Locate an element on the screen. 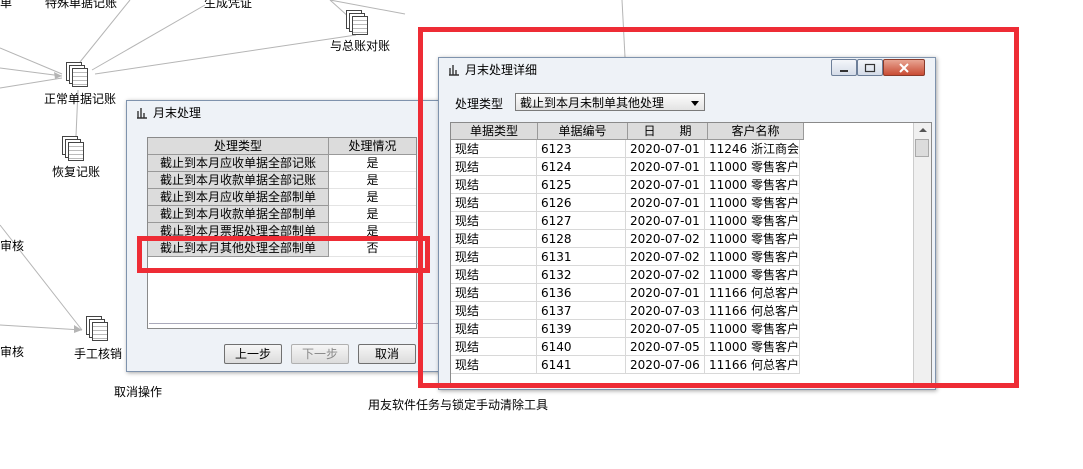 The height and width of the screenshot is (469, 1083). flow-node-label: 手工核销 is located at coordinates (98, 354).